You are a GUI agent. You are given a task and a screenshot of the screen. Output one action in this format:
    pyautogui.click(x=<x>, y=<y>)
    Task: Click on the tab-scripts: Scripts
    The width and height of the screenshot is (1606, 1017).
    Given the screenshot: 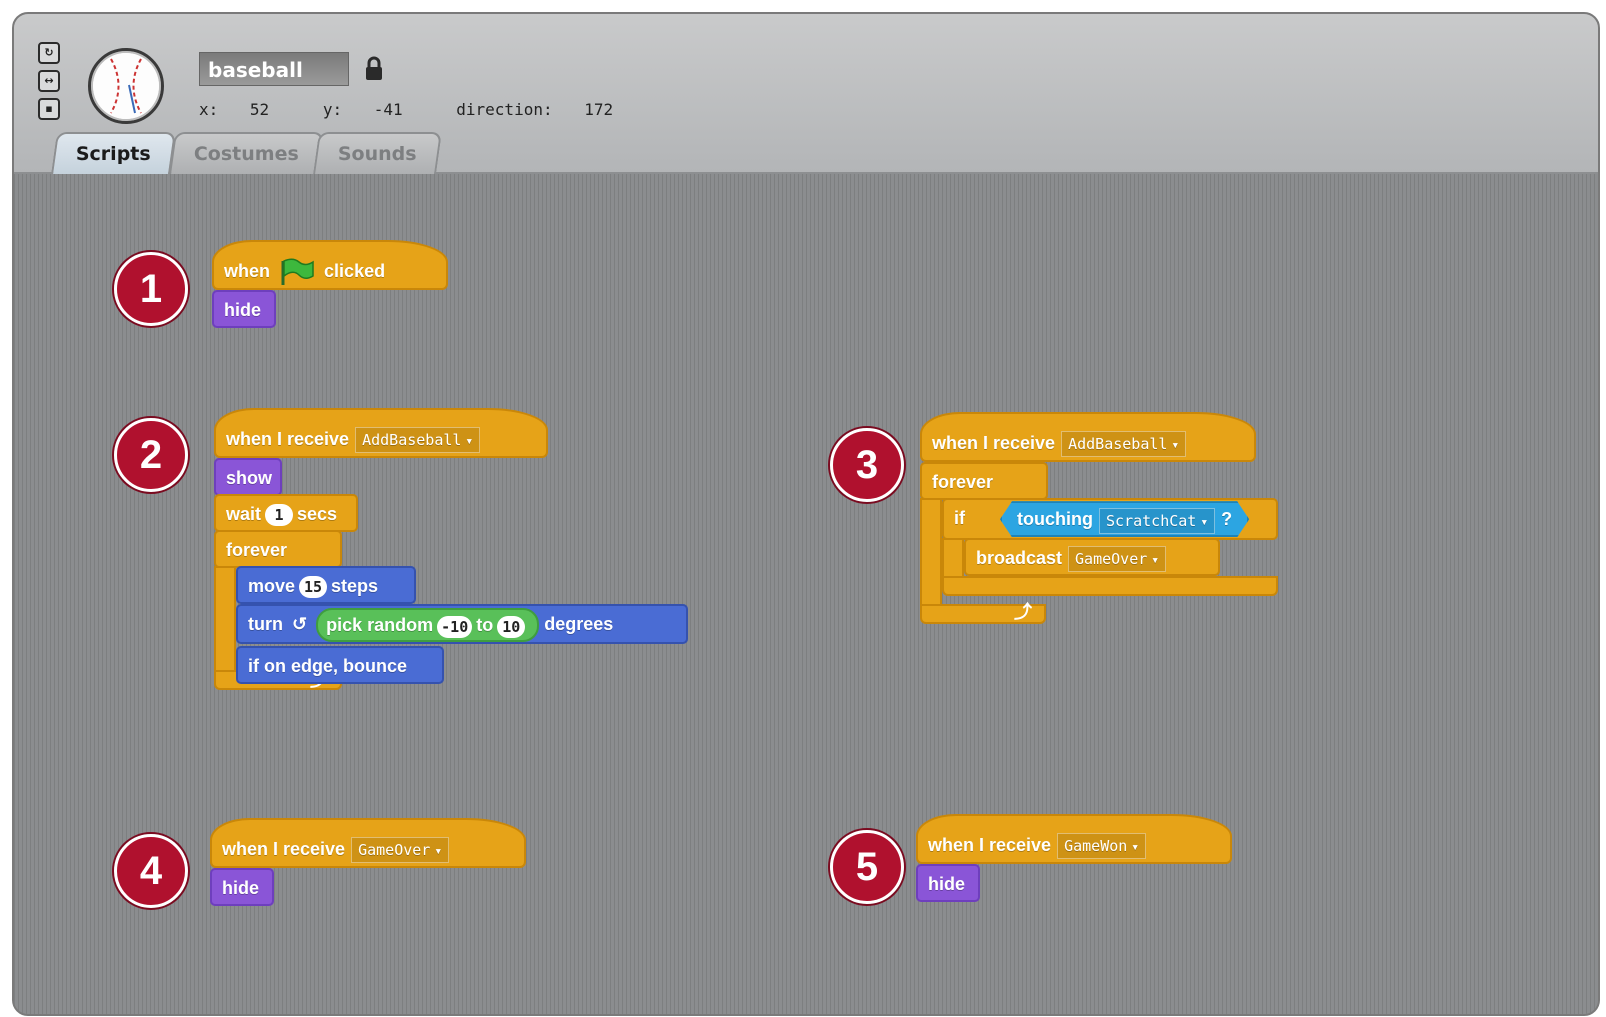 What is the action you would take?
    pyautogui.click(x=113, y=153)
    